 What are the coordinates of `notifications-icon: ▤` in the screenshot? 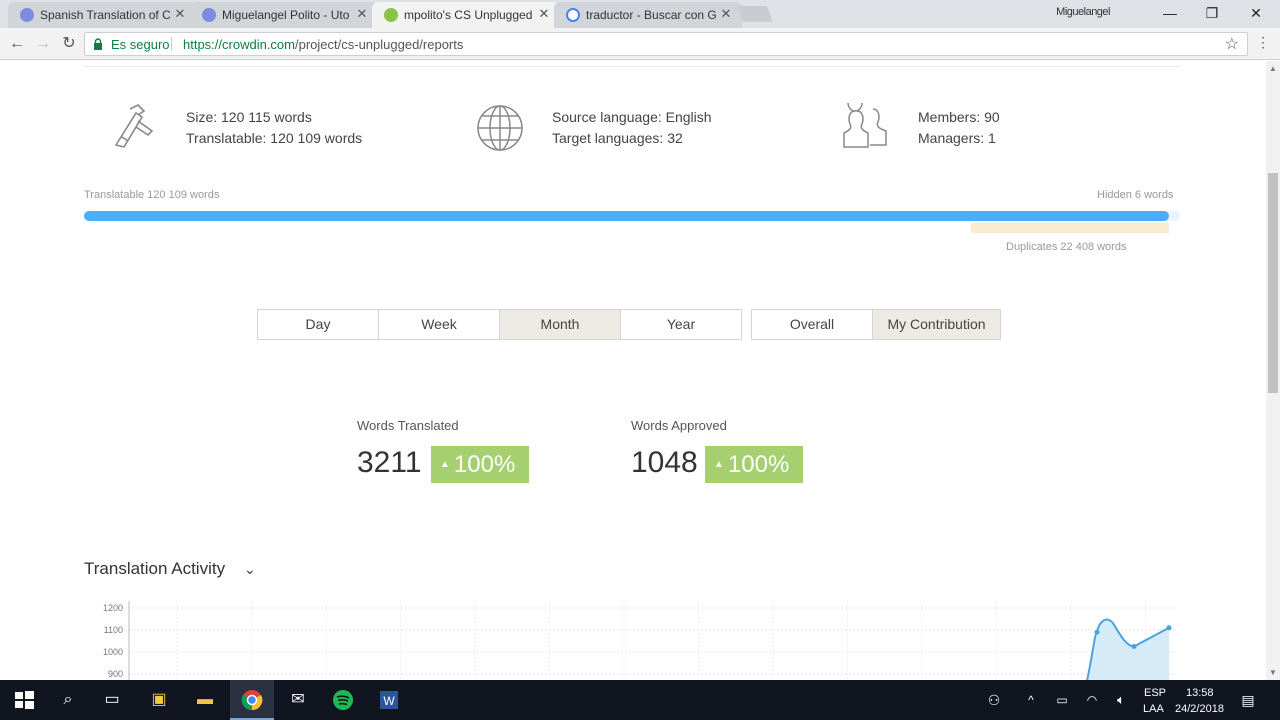 It's located at (1248, 700).